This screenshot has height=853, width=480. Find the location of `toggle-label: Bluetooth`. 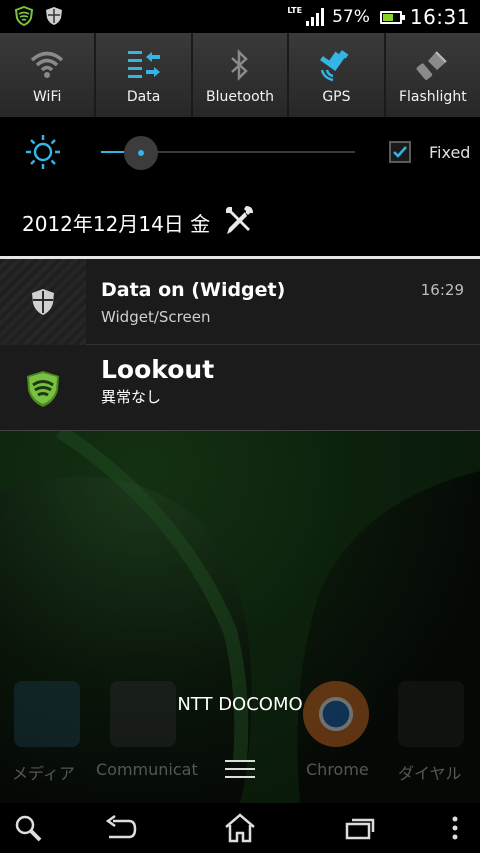

toggle-label: Bluetooth is located at coordinates (240, 97).